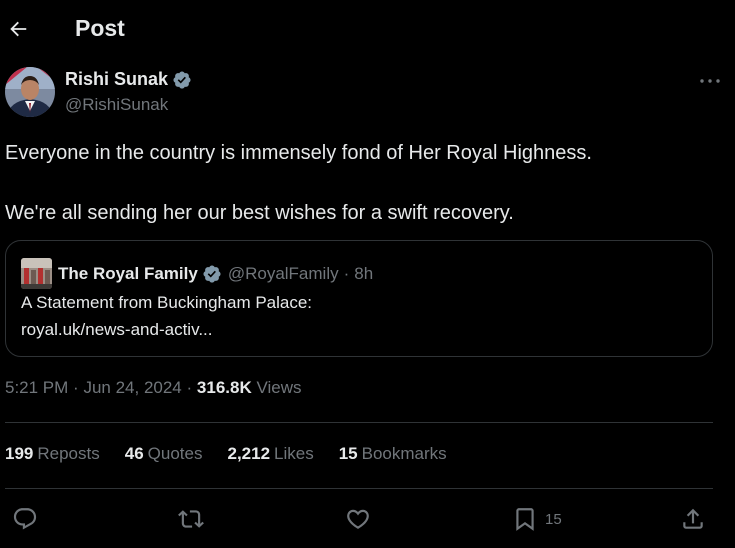  What do you see at coordinates (294, 453) in the screenshot?
I see `likes-label: Likes` at bounding box center [294, 453].